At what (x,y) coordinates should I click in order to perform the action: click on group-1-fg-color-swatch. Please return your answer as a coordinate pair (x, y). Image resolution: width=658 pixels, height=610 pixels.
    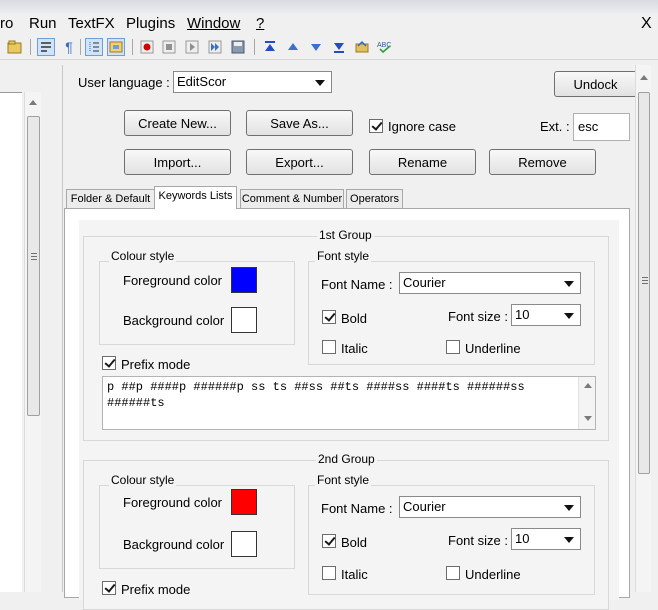
    Looking at the image, I should click on (244, 280).